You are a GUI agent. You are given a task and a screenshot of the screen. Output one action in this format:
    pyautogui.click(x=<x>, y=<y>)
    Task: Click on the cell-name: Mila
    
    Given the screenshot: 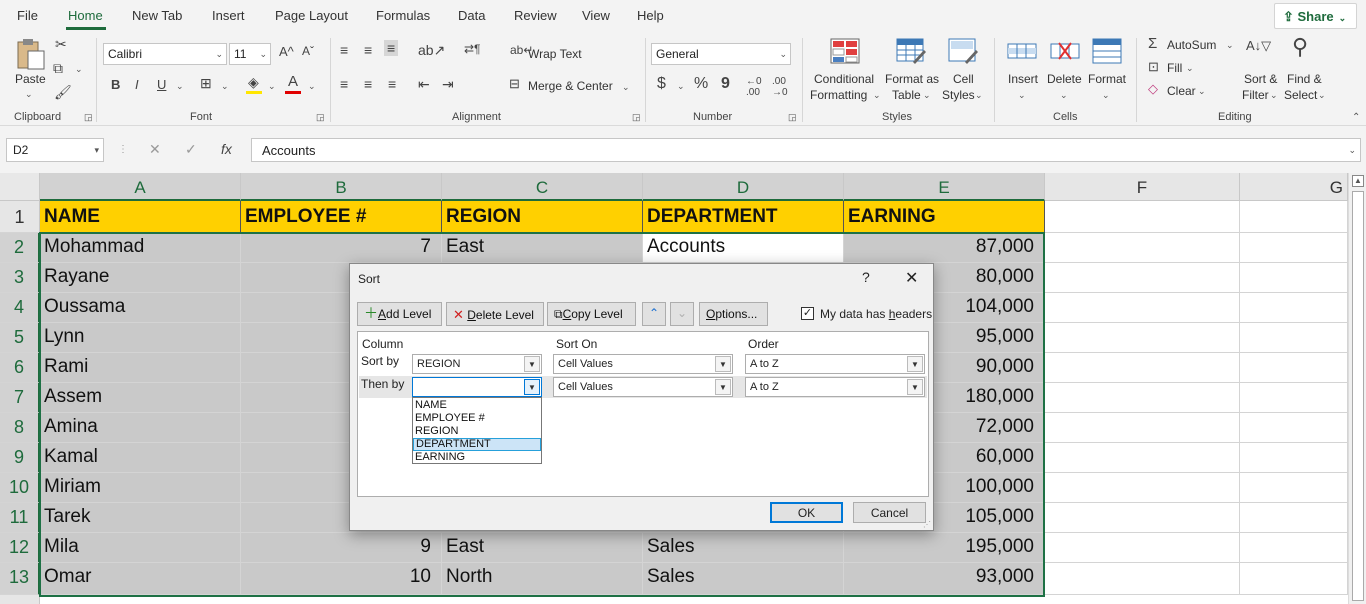 What is the action you would take?
    pyautogui.click(x=140, y=548)
    